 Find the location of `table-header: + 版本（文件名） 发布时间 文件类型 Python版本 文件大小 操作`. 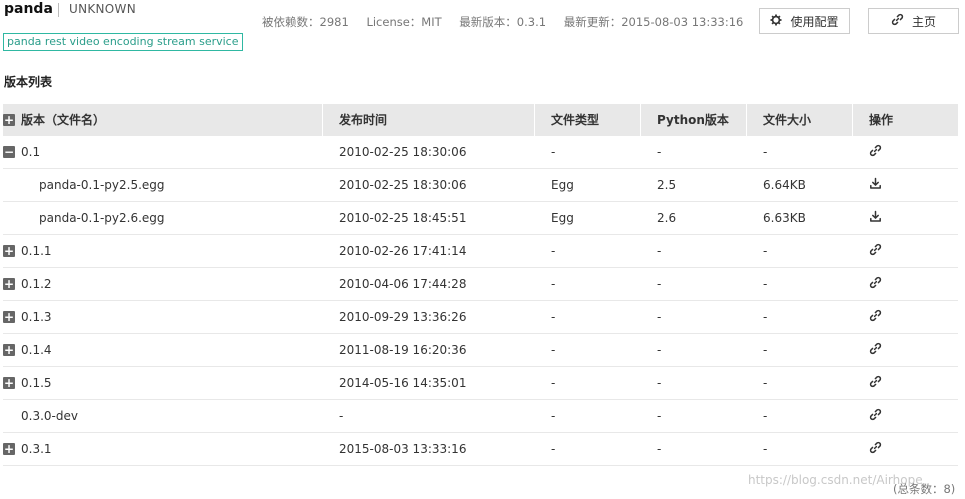

table-header: + 版本（文件名） 发布时间 文件类型 Python版本 文件大小 操作 is located at coordinates (480, 120).